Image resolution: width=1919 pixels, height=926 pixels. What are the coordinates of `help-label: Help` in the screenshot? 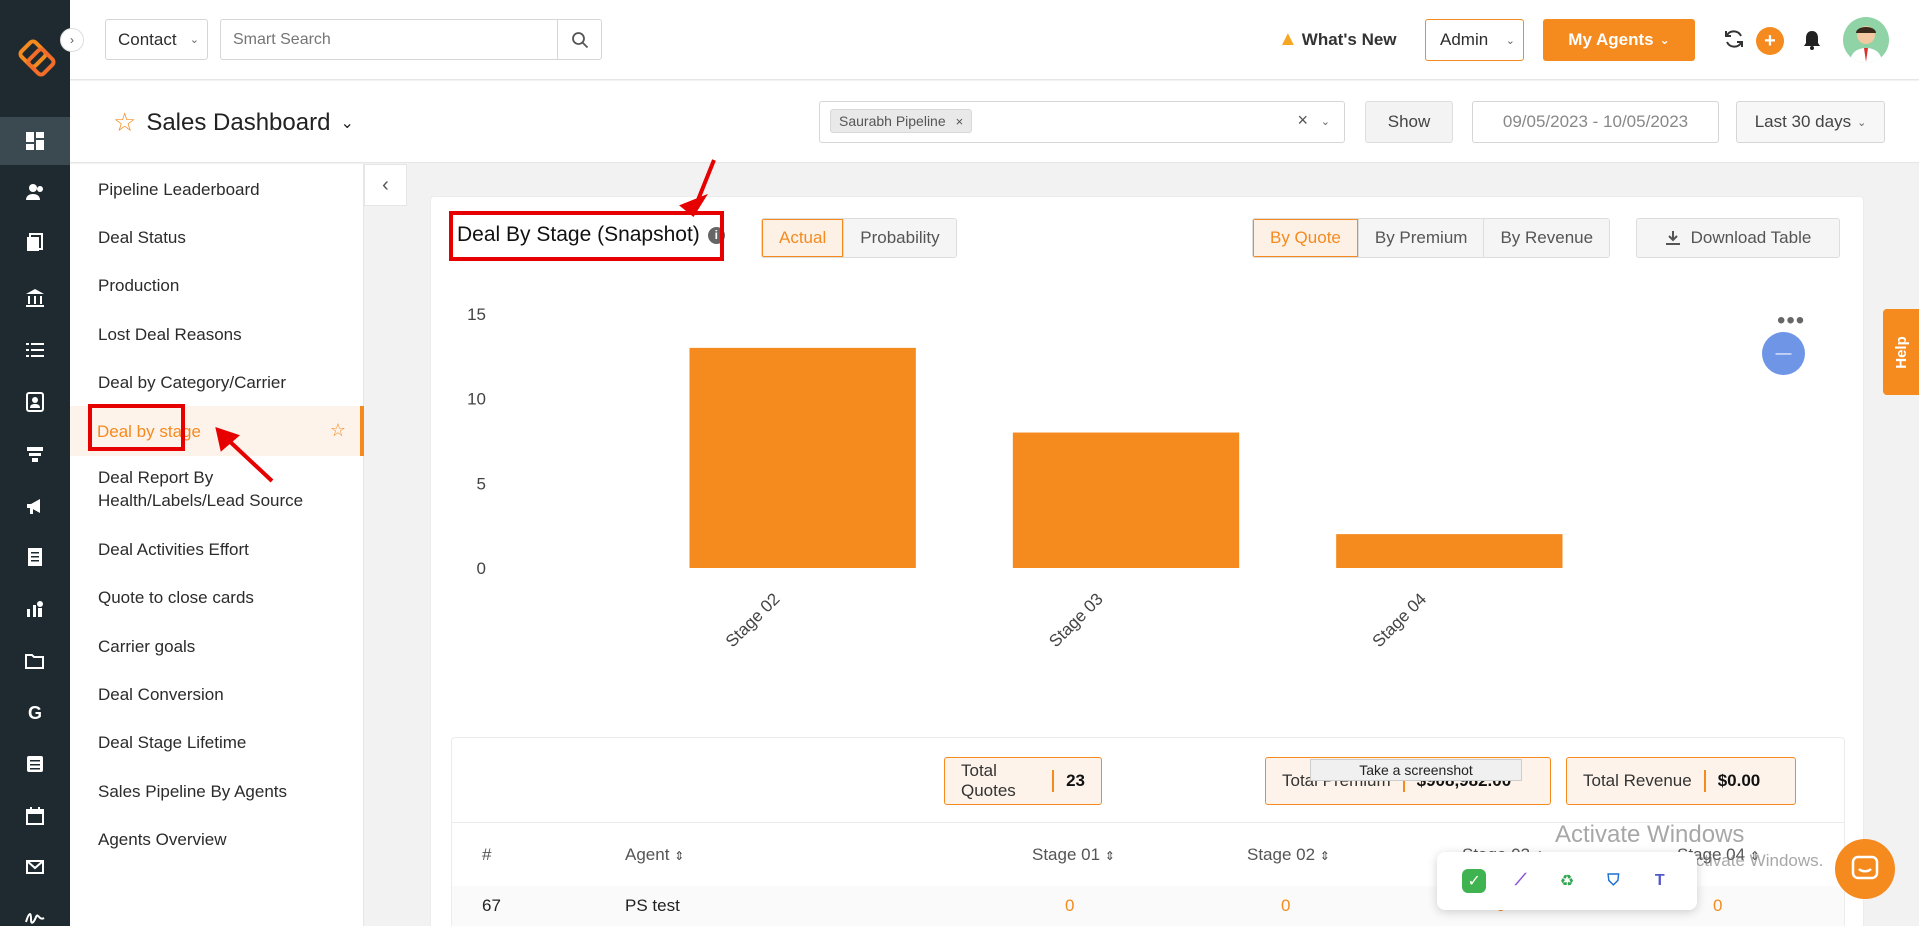 It's located at (1901, 352).